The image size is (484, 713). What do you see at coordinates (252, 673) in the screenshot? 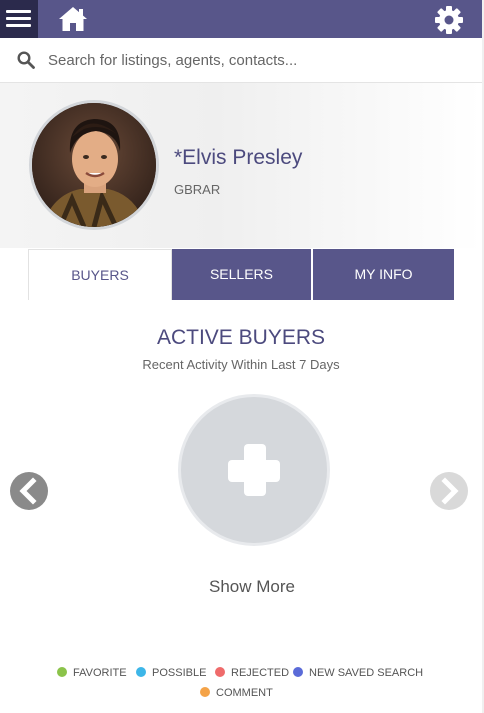
I see `legend-item-rejected: REJECTED` at bounding box center [252, 673].